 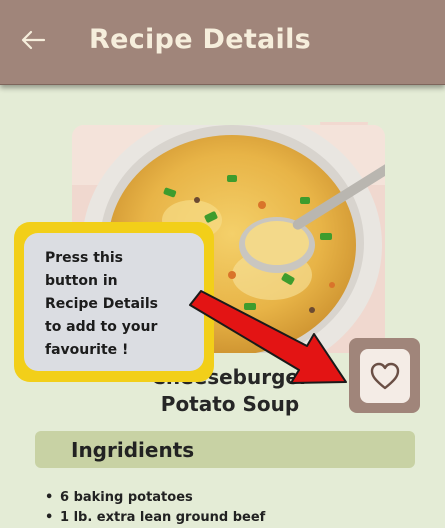 I want to click on heart-outline-icon, so click(x=385, y=376).